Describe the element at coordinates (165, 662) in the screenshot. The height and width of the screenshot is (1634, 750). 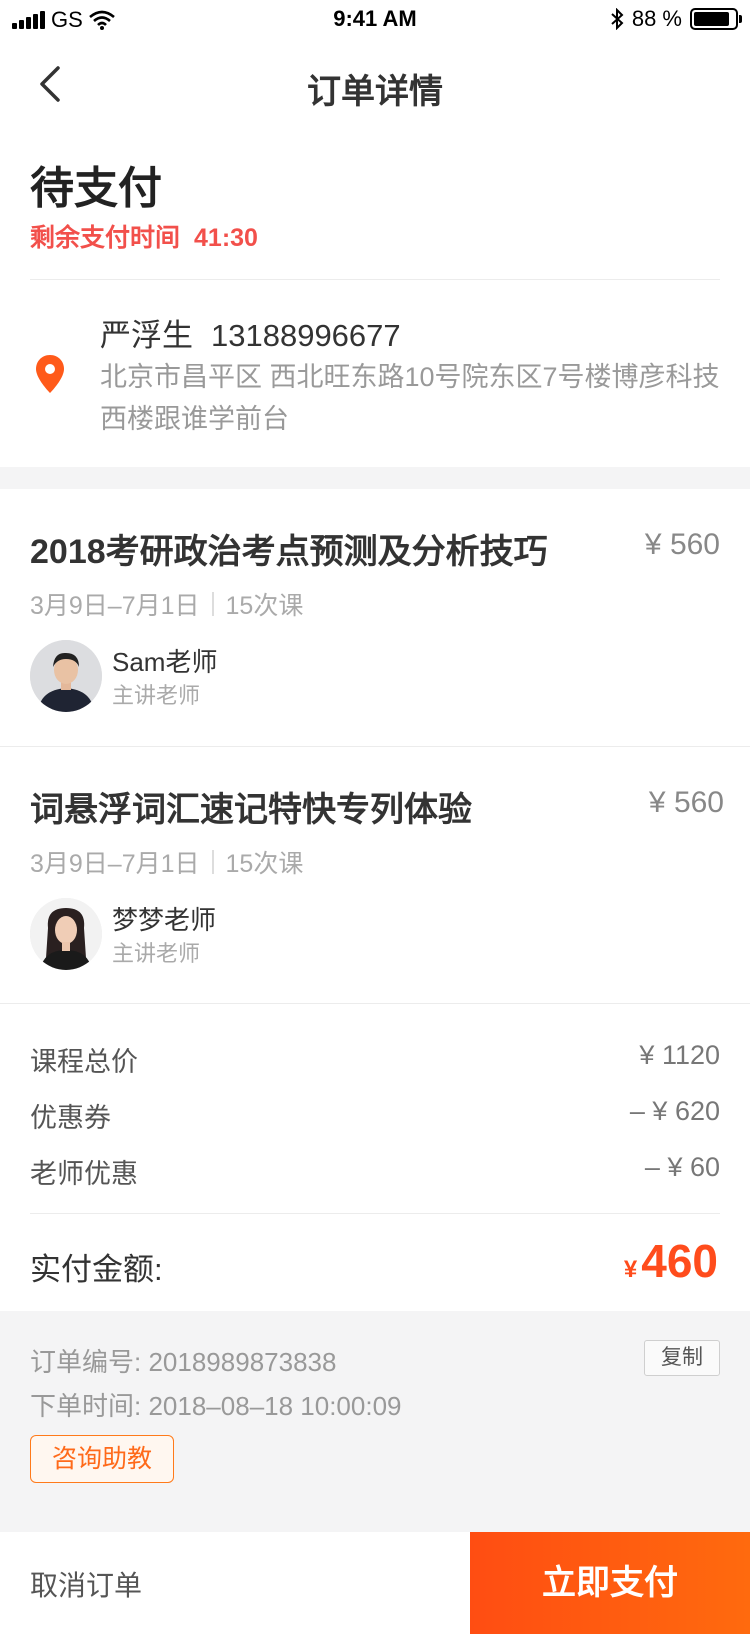
I see `teacher-name: Sam老师` at that location.